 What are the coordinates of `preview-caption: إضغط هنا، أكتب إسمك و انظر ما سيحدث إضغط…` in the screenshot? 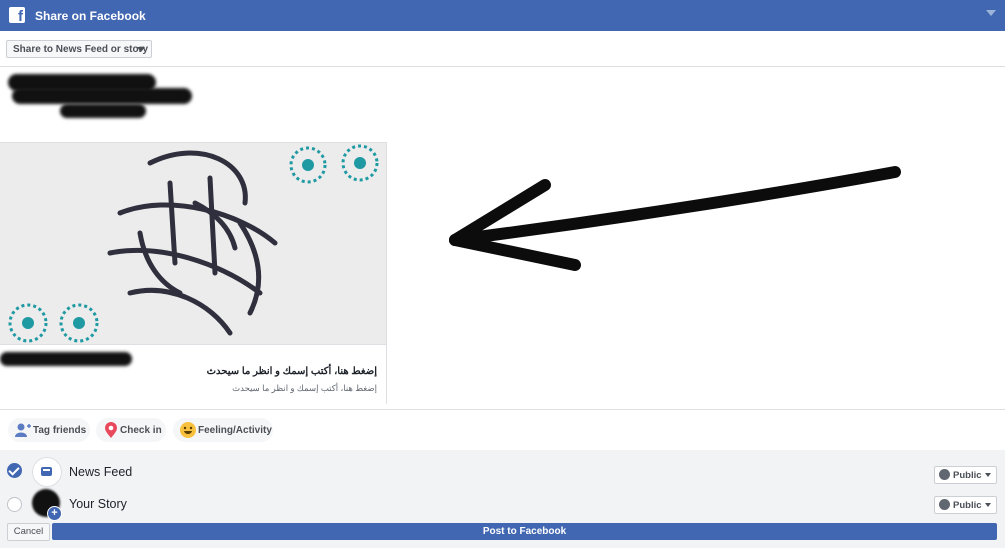 It's located at (193, 374).